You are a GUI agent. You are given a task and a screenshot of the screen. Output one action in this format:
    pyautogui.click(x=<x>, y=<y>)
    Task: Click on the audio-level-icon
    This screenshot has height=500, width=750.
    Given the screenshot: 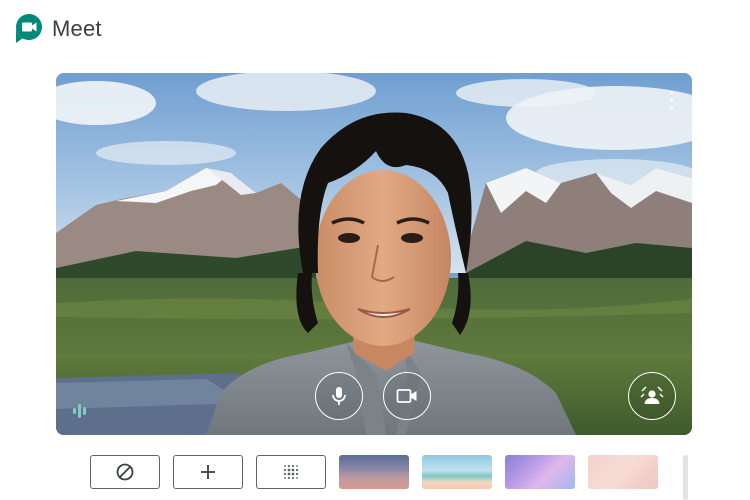 What is the action you would take?
    pyautogui.click(x=79, y=411)
    